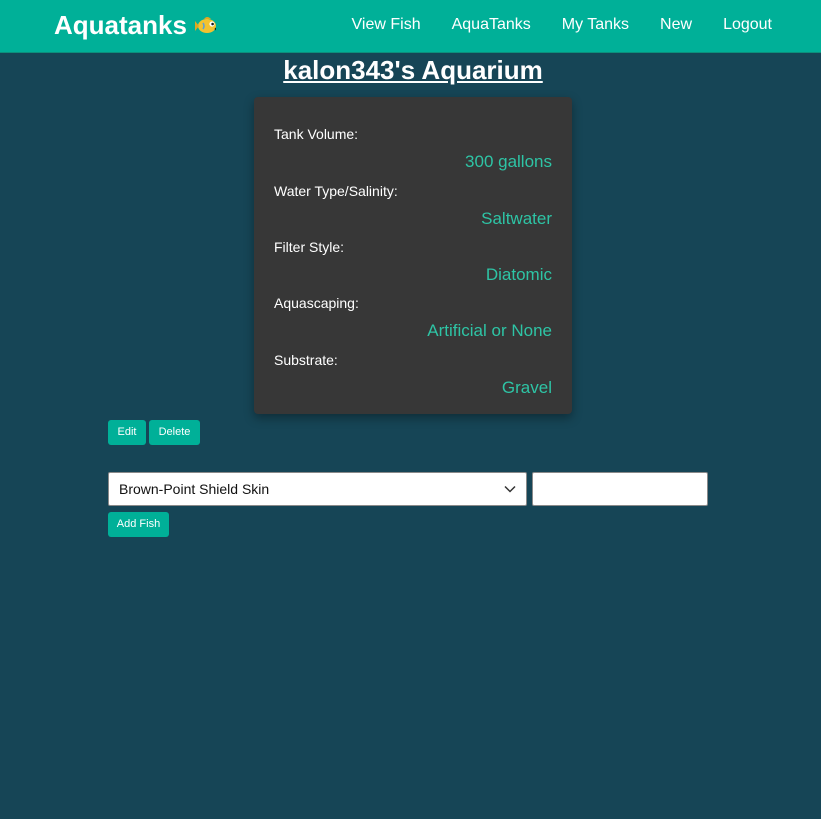 This screenshot has width=821, height=819. What do you see at coordinates (386, 25) in the screenshot?
I see `nav-view-fish: View Fish` at bounding box center [386, 25].